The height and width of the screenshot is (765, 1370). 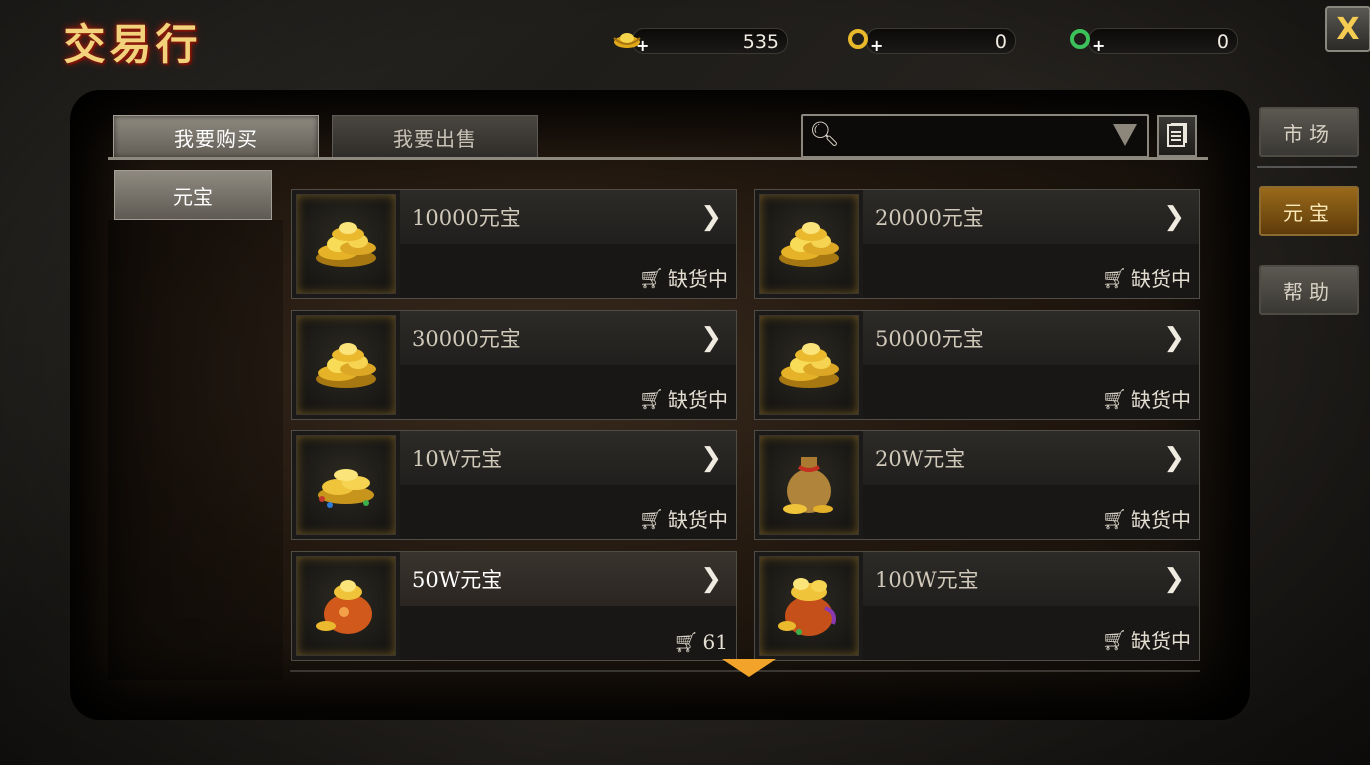 What do you see at coordinates (1086, 40) in the screenshot?
I see `jade-ring-icon: +` at bounding box center [1086, 40].